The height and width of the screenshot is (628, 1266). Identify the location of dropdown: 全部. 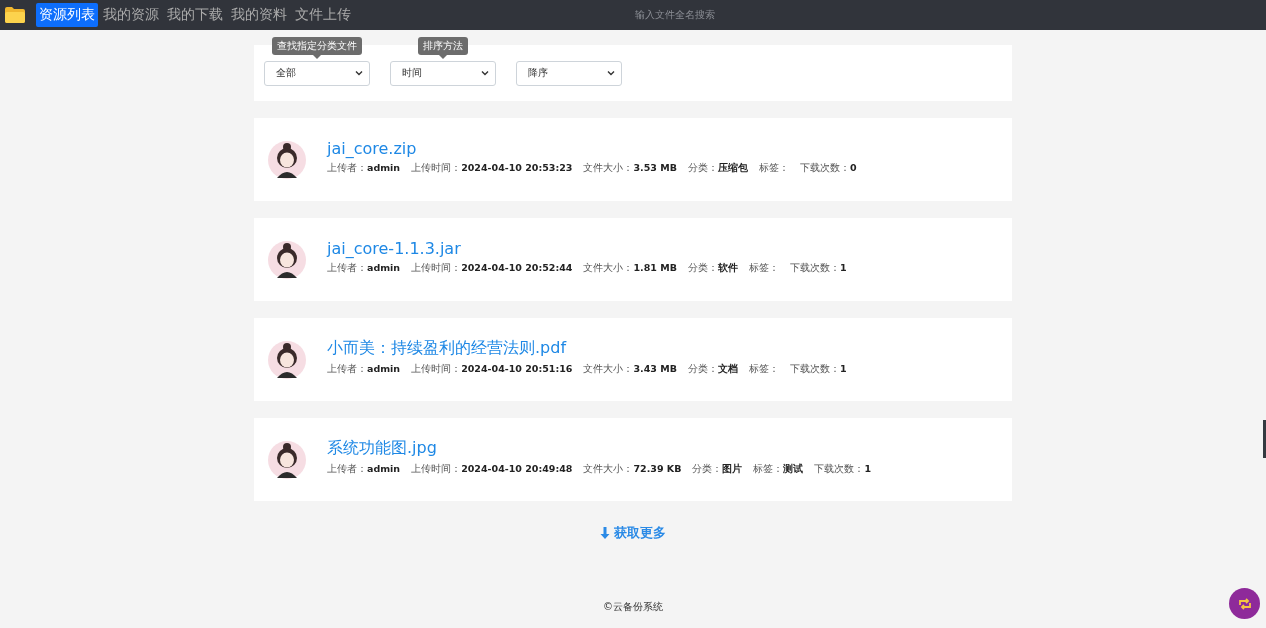
(317, 73).